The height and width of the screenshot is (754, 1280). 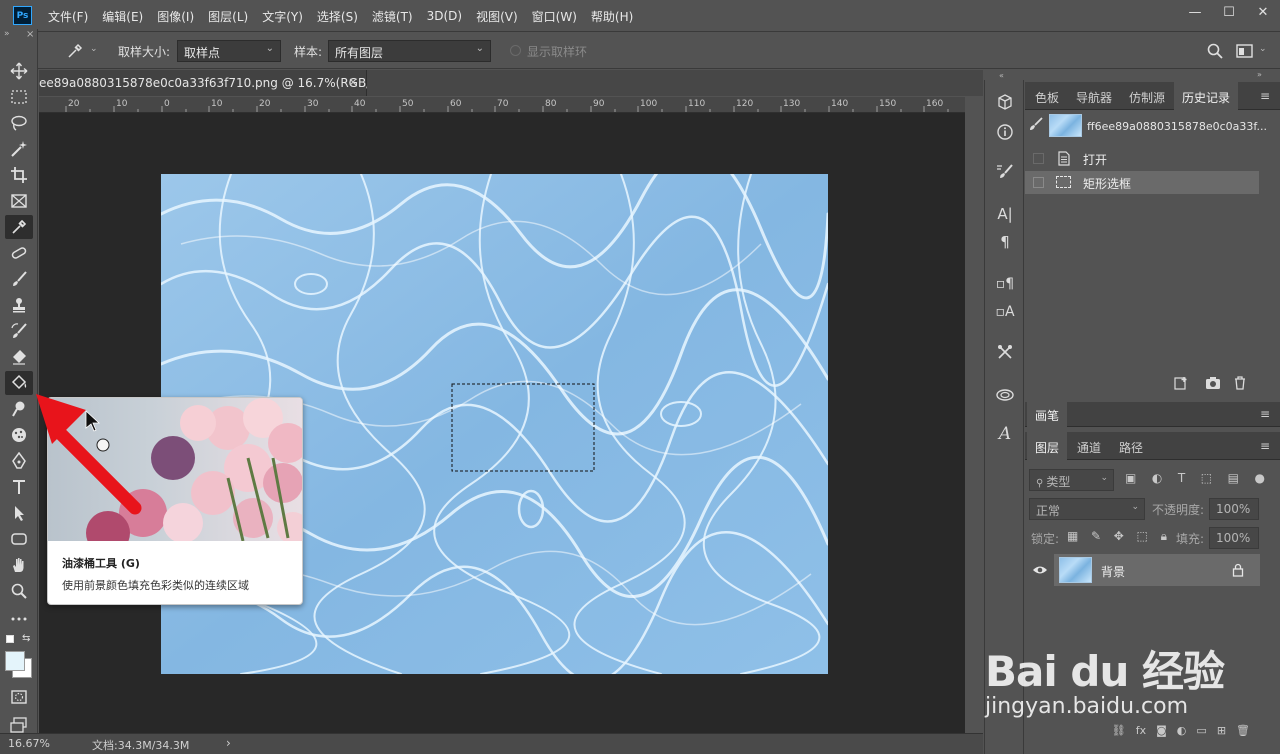 What do you see at coordinates (1096, 537) in the screenshot?
I see `lock-image-icon: ✎` at bounding box center [1096, 537].